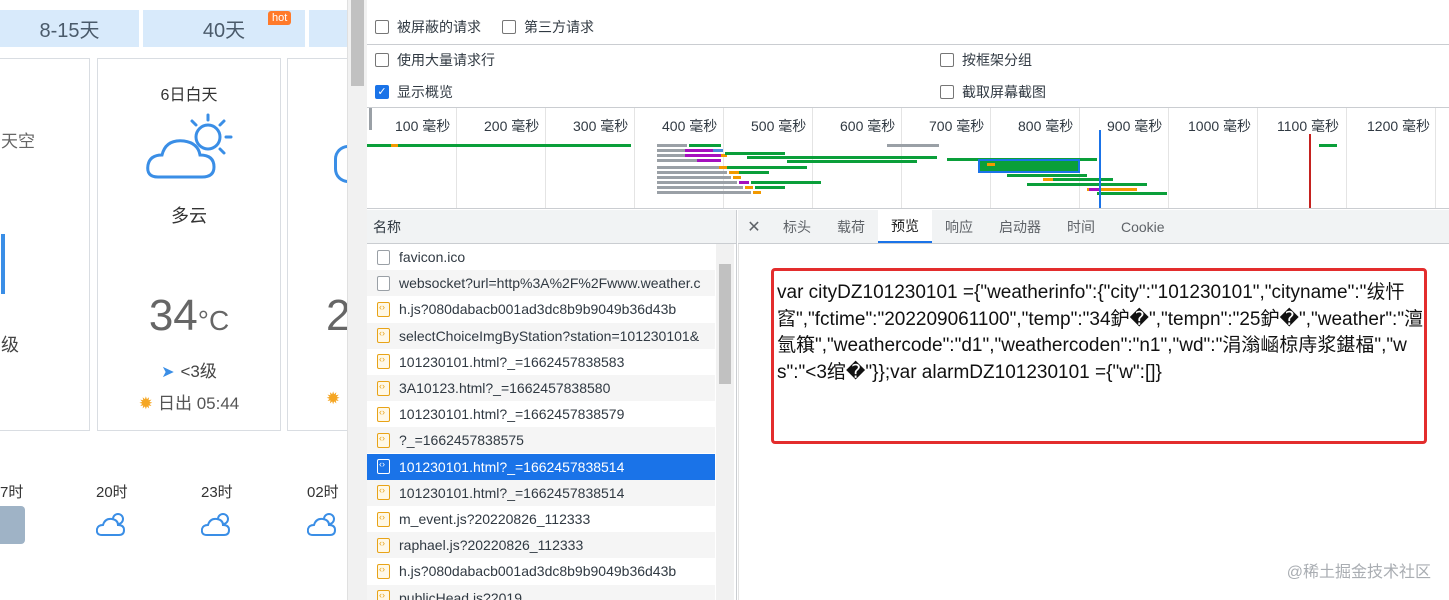 The width and height of the screenshot is (1449, 600). I want to click on column-header-label: 名称, so click(387, 226).